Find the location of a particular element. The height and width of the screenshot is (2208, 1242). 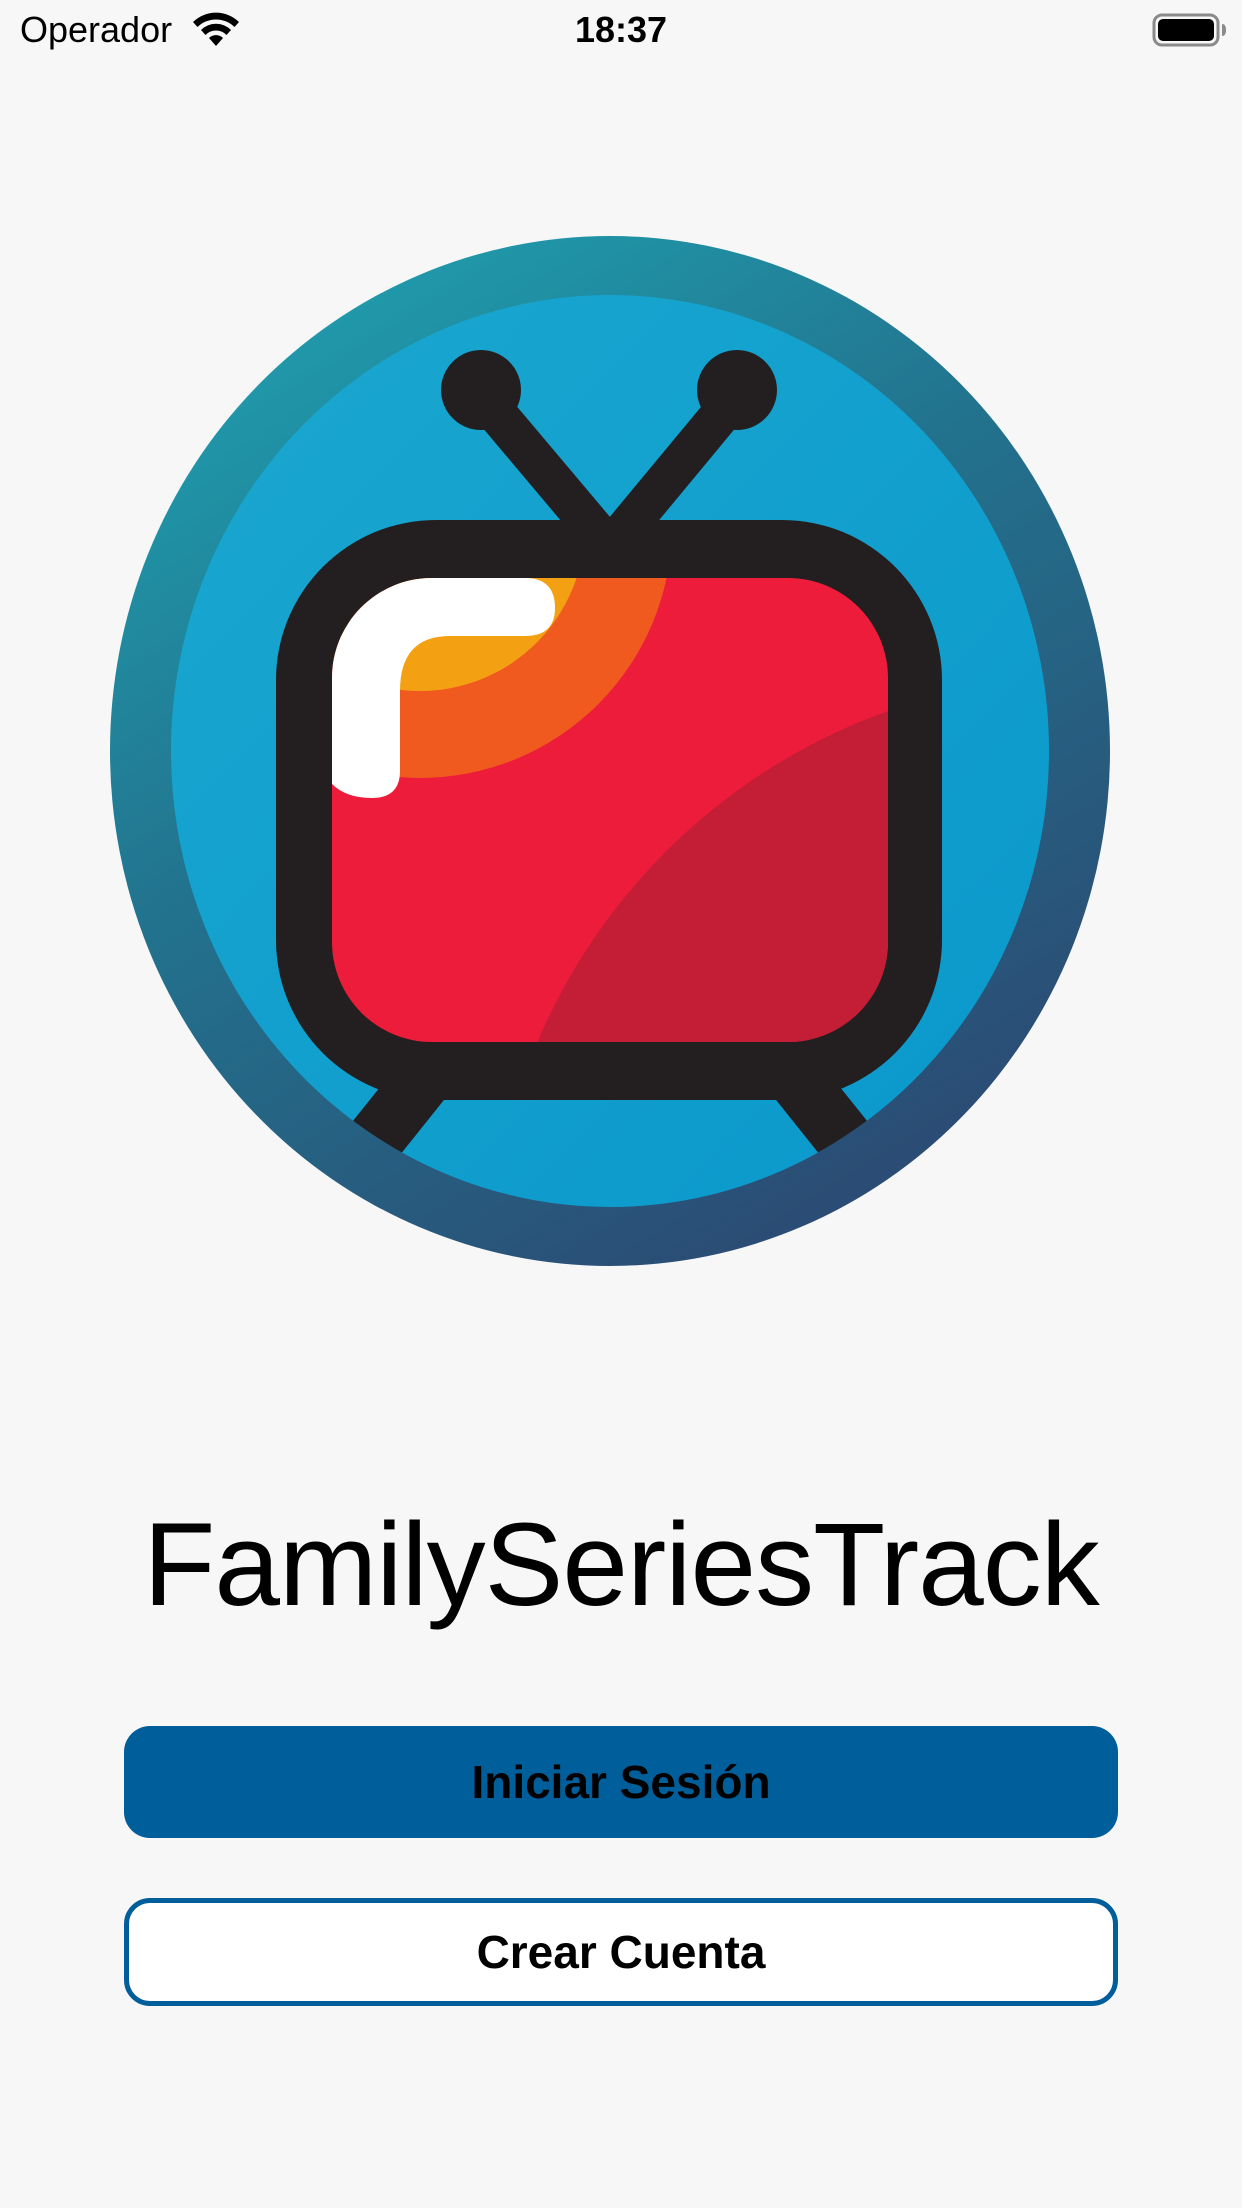

status-time: 18:37 is located at coordinates (621, 29).